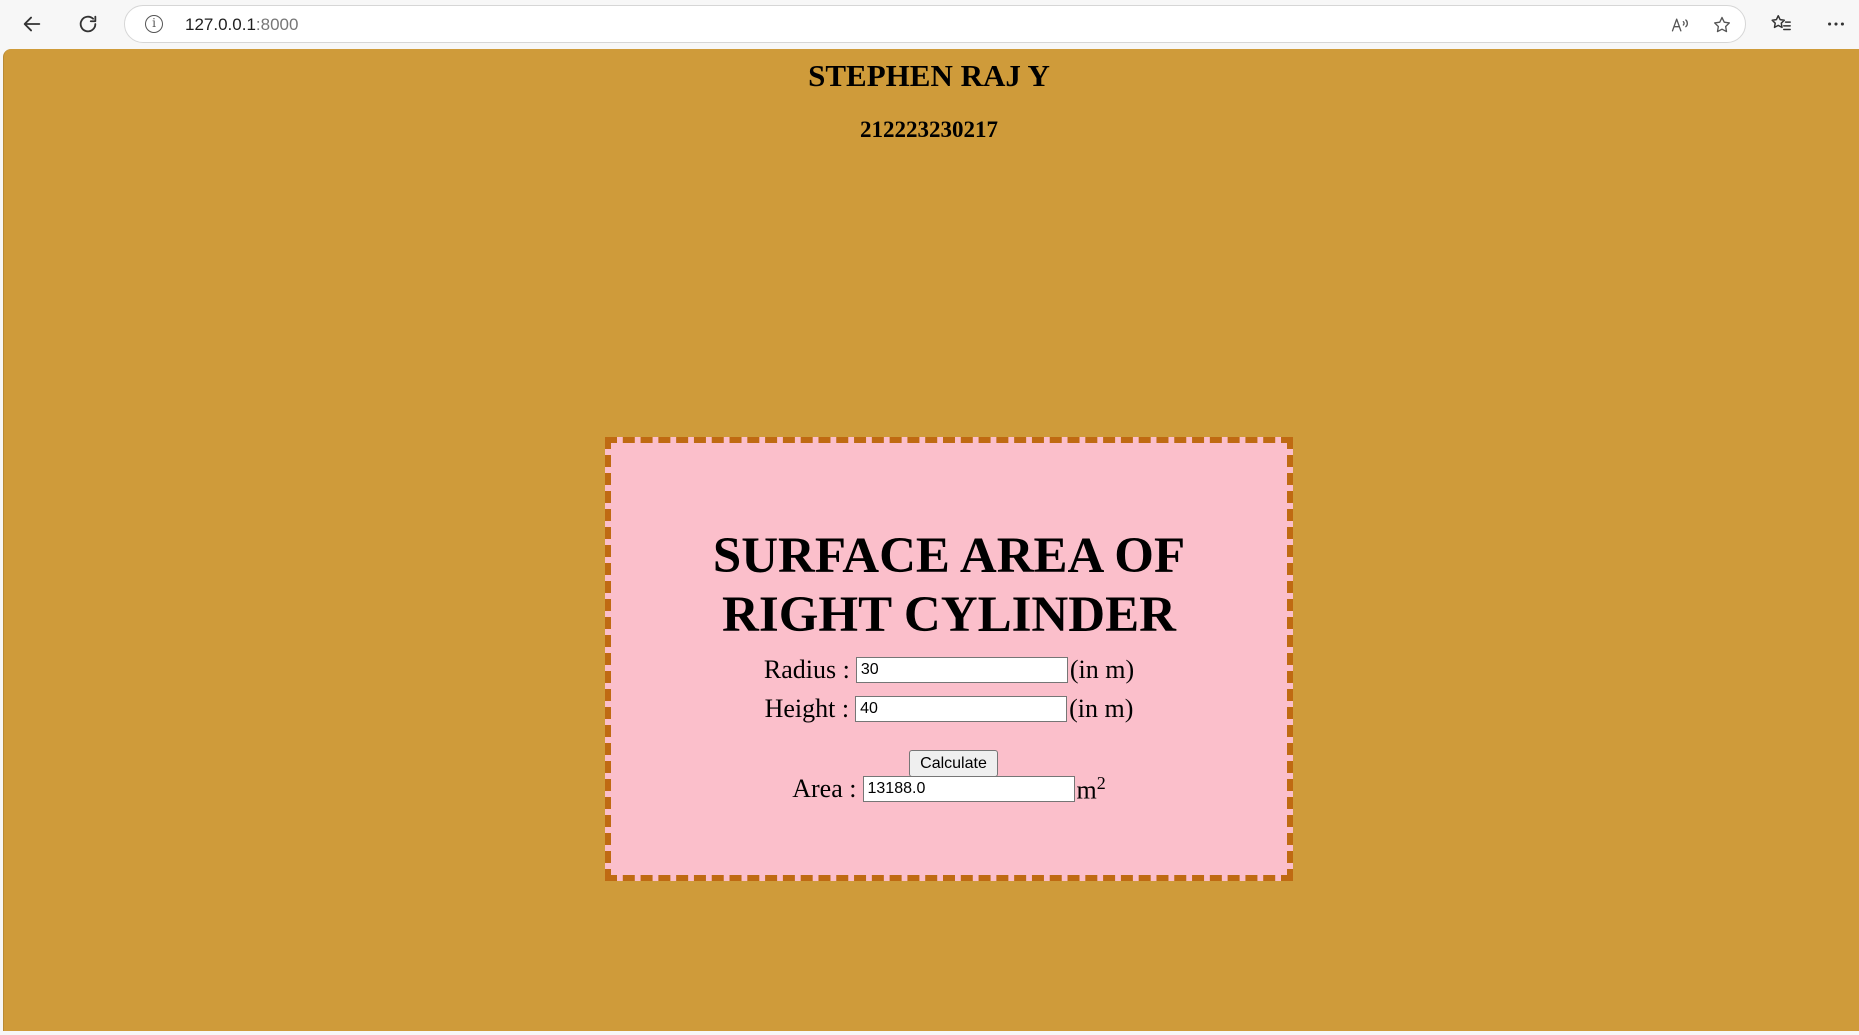 This screenshot has width=1859, height=1035. Describe the element at coordinates (935, 24) in the screenshot. I see `address-bar: i 127.0.0.1:8000` at that location.